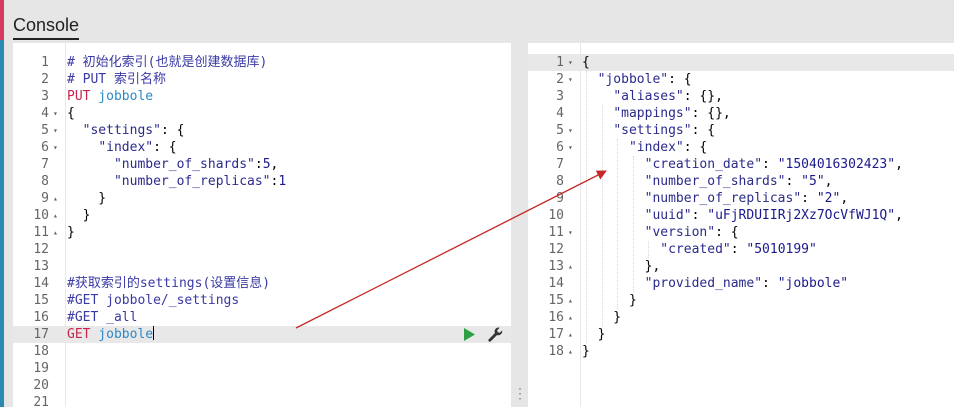  Describe the element at coordinates (741, 232) in the screenshot. I see `response-line: 11 ▾ "version": {` at that location.